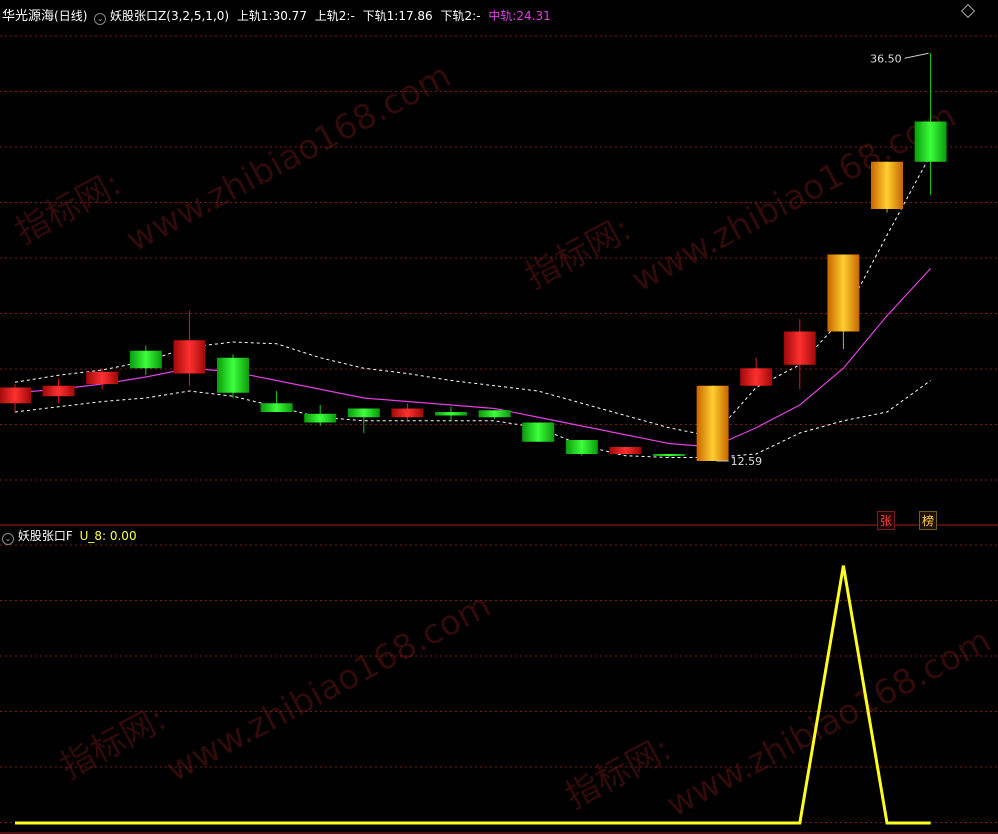 This screenshot has height=834, width=998. Describe the element at coordinates (502, 16) in the screenshot. I see `mid-label: 中轨:` at that location.